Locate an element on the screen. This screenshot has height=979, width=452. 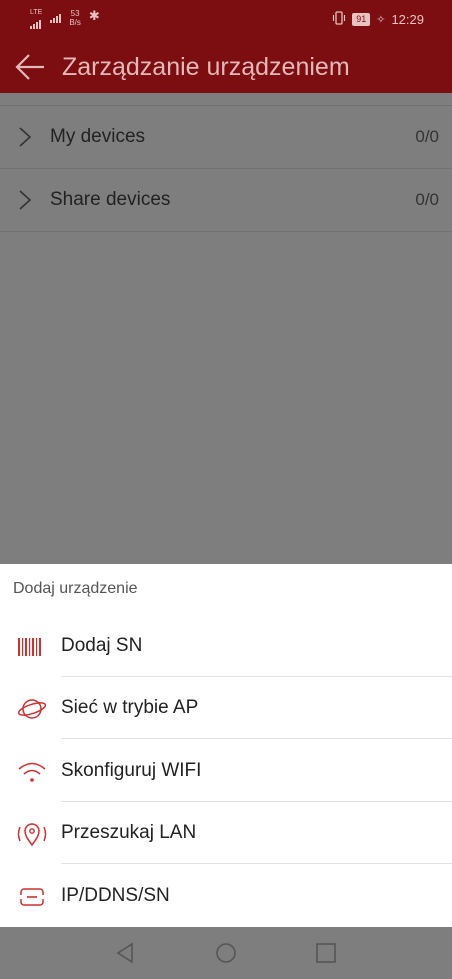
option-label: Przeszukaj LAN is located at coordinates (129, 832).